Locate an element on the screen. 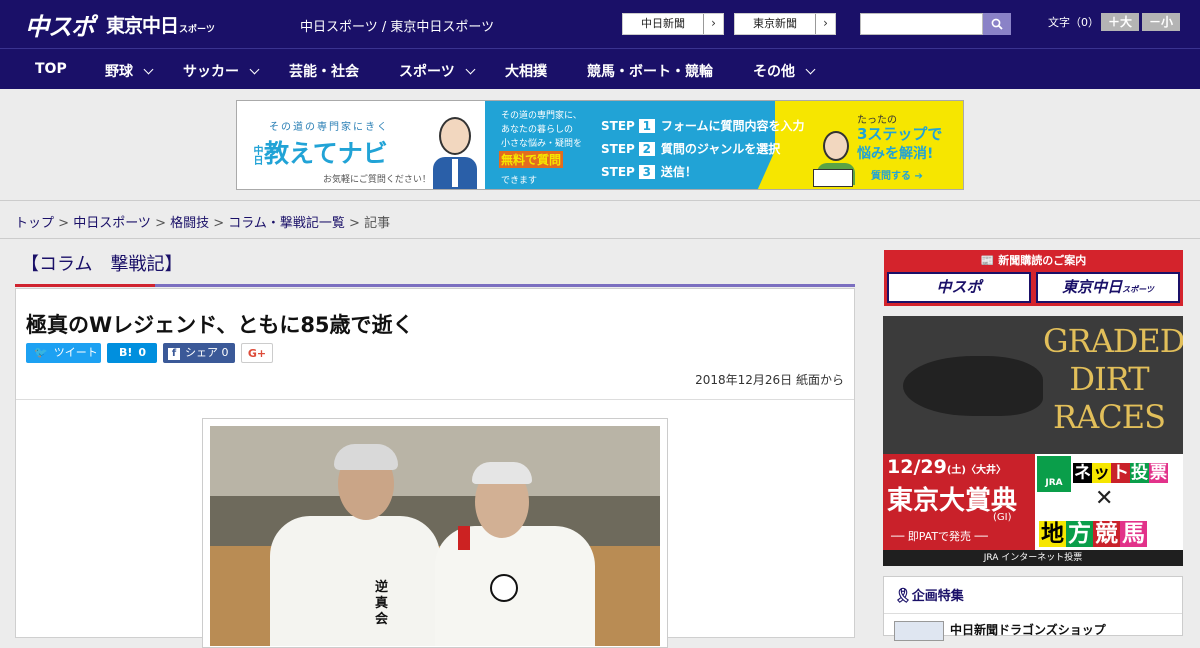 This screenshot has height=648, width=1200. banner-brand-name: 教えてナビ is located at coordinates (326, 153).